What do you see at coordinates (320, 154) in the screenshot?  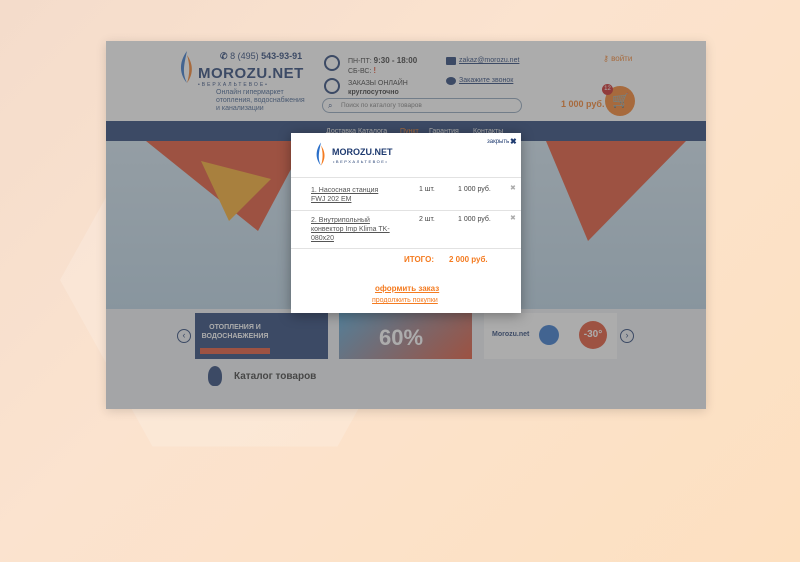 I see `modal-logo-icon` at bounding box center [320, 154].